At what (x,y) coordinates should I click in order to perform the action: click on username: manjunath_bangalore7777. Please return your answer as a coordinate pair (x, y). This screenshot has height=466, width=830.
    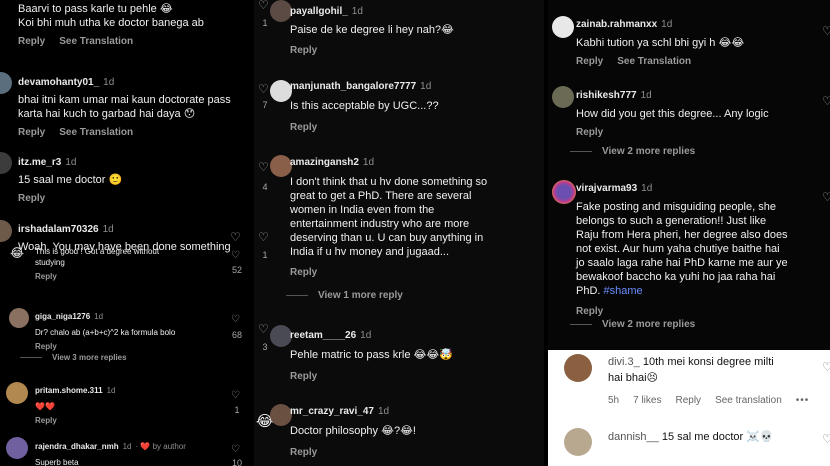
    Looking at the image, I should click on (353, 86).